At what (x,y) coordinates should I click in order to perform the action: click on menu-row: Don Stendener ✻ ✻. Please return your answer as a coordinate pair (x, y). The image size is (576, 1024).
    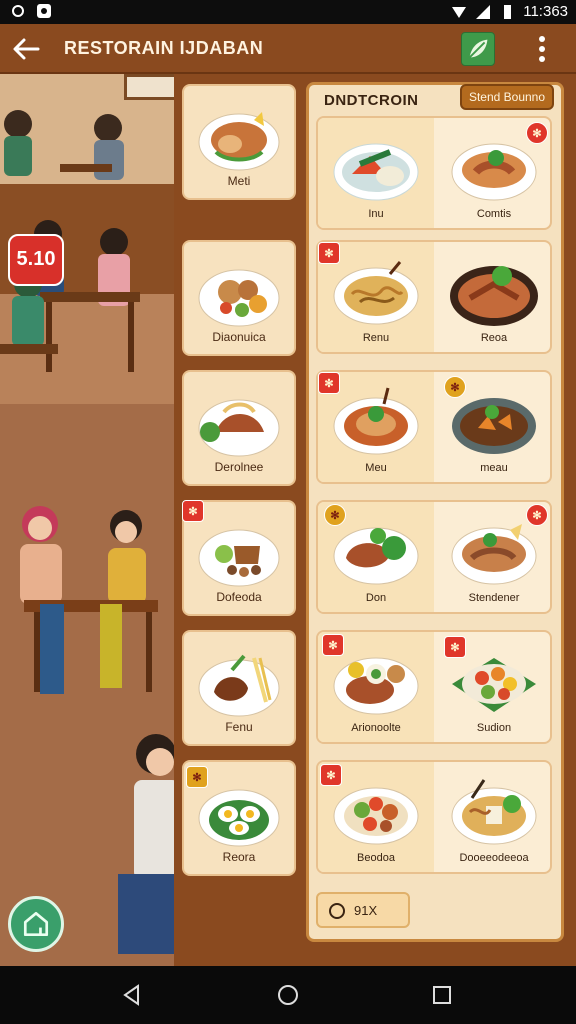
    Looking at the image, I should click on (434, 557).